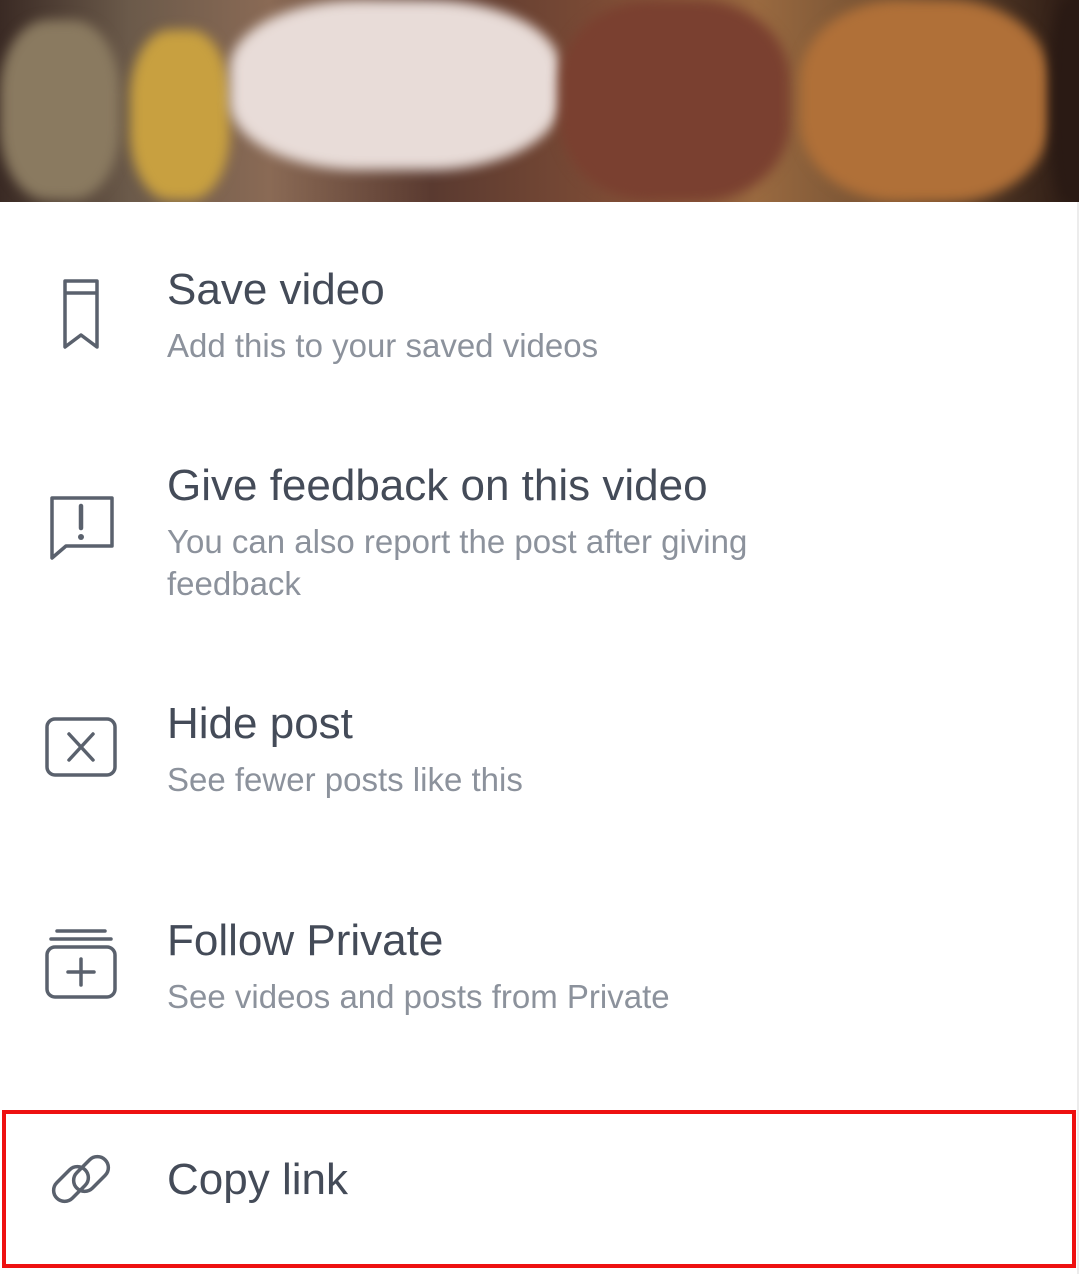  What do you see at coordinates (539, 756) in the screenshot?
I see `menu-item-hide-post: Hide post See fewer posts like this` at bounding box center [539, 756].